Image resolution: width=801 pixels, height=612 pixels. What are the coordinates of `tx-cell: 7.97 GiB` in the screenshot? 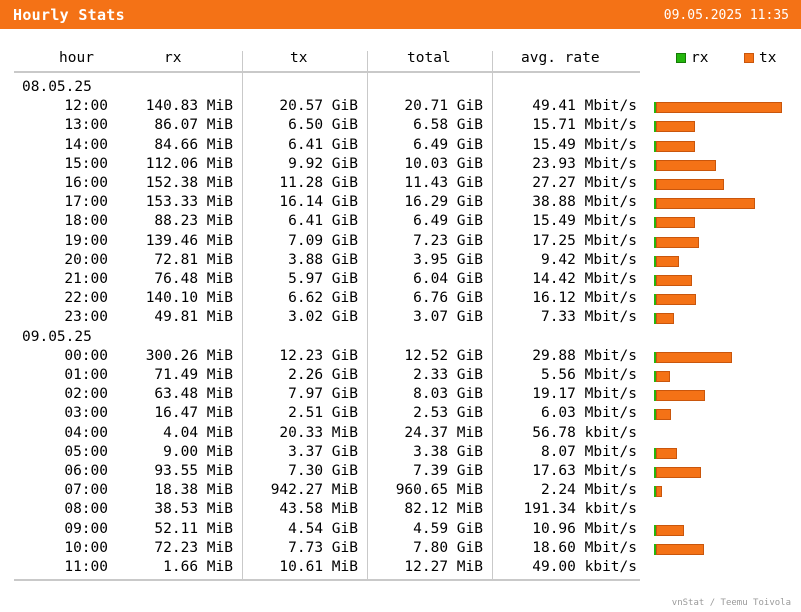 It's located at (323, 394).